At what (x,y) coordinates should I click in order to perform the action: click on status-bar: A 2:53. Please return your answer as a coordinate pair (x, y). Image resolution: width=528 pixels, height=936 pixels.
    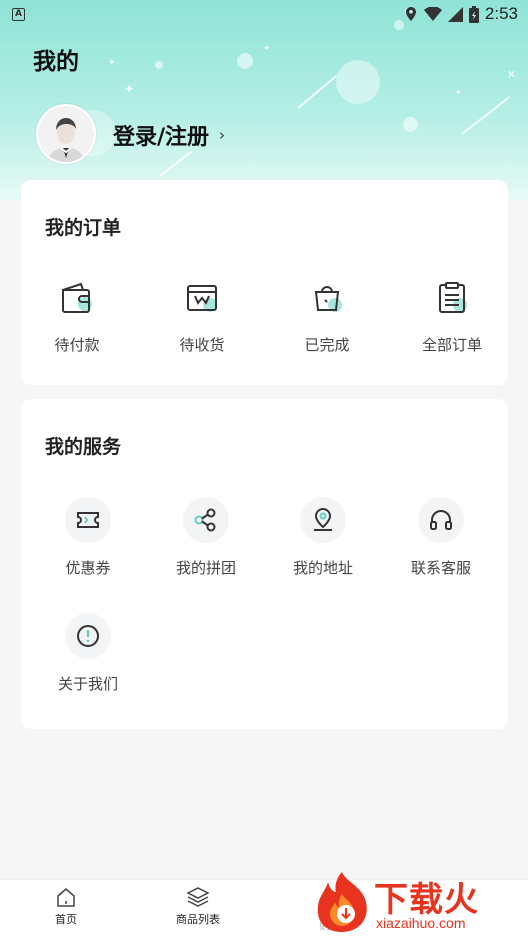
    Looking at the image, I should click on (264, 14).